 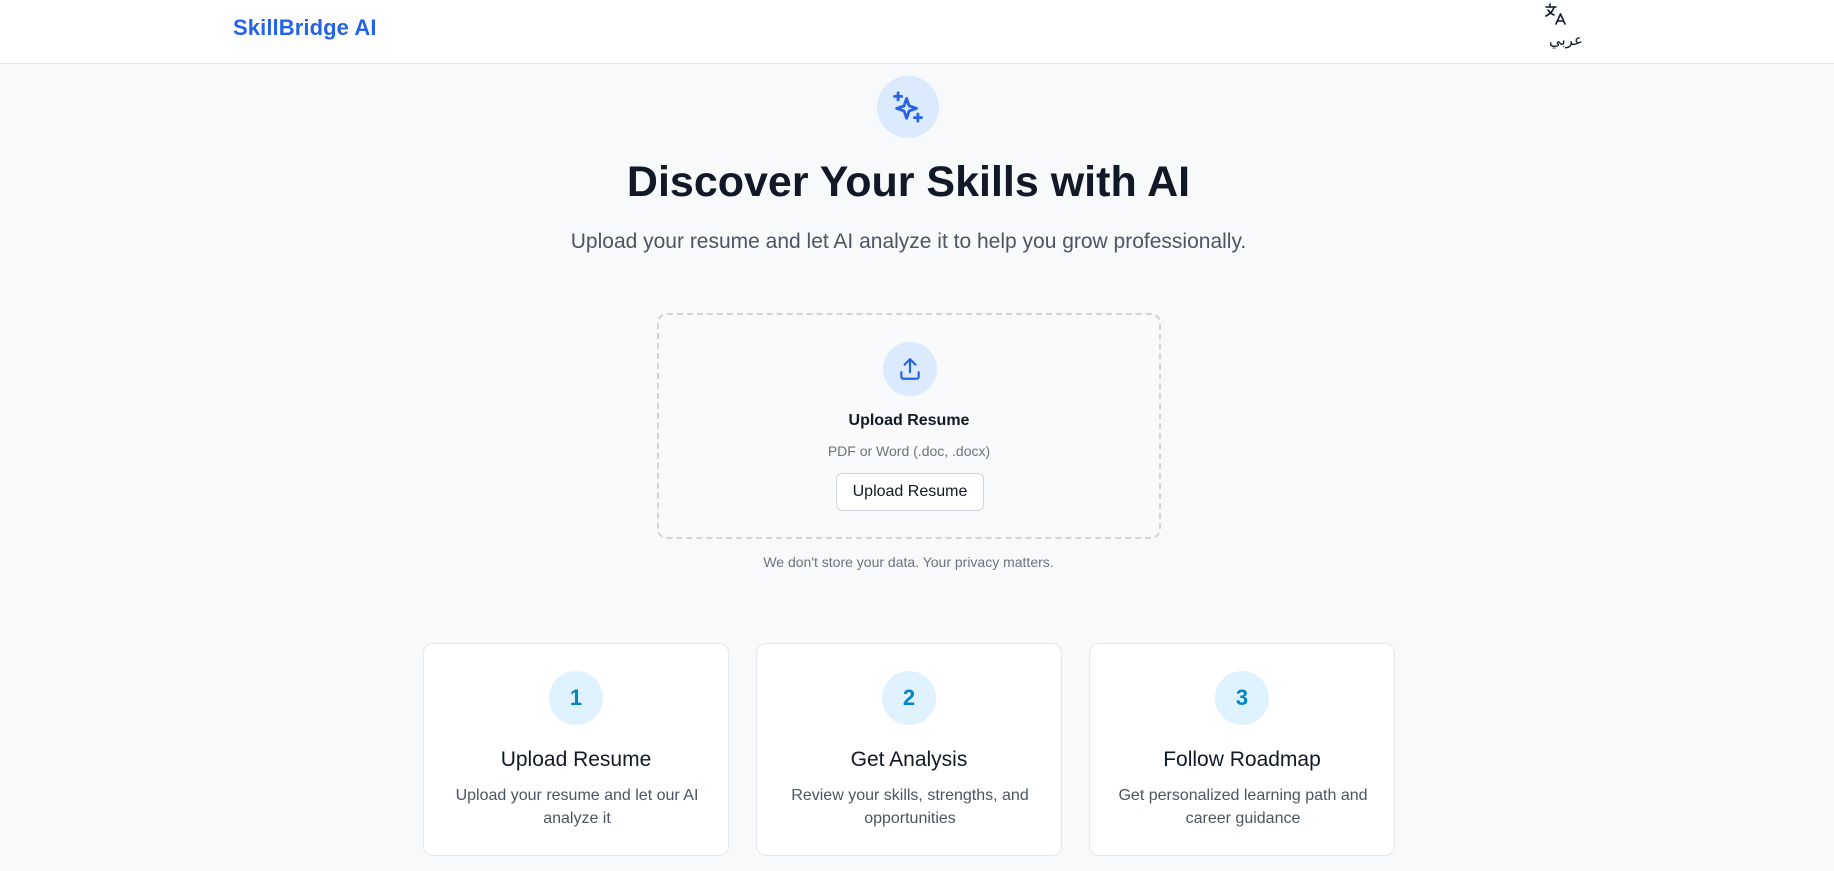 I want to click on brand-logo: SkillBridge AI, so click(x=305, y=28).